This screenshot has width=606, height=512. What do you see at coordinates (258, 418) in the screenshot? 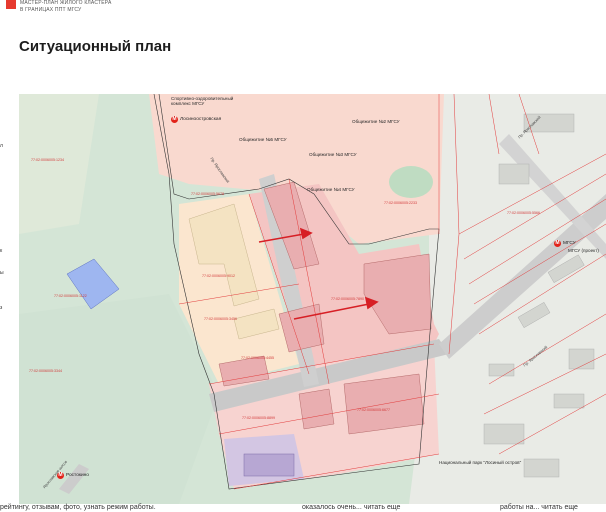
I see `cadastral-number: 77:02:0006005:8899` at bounding box center [258, 418].